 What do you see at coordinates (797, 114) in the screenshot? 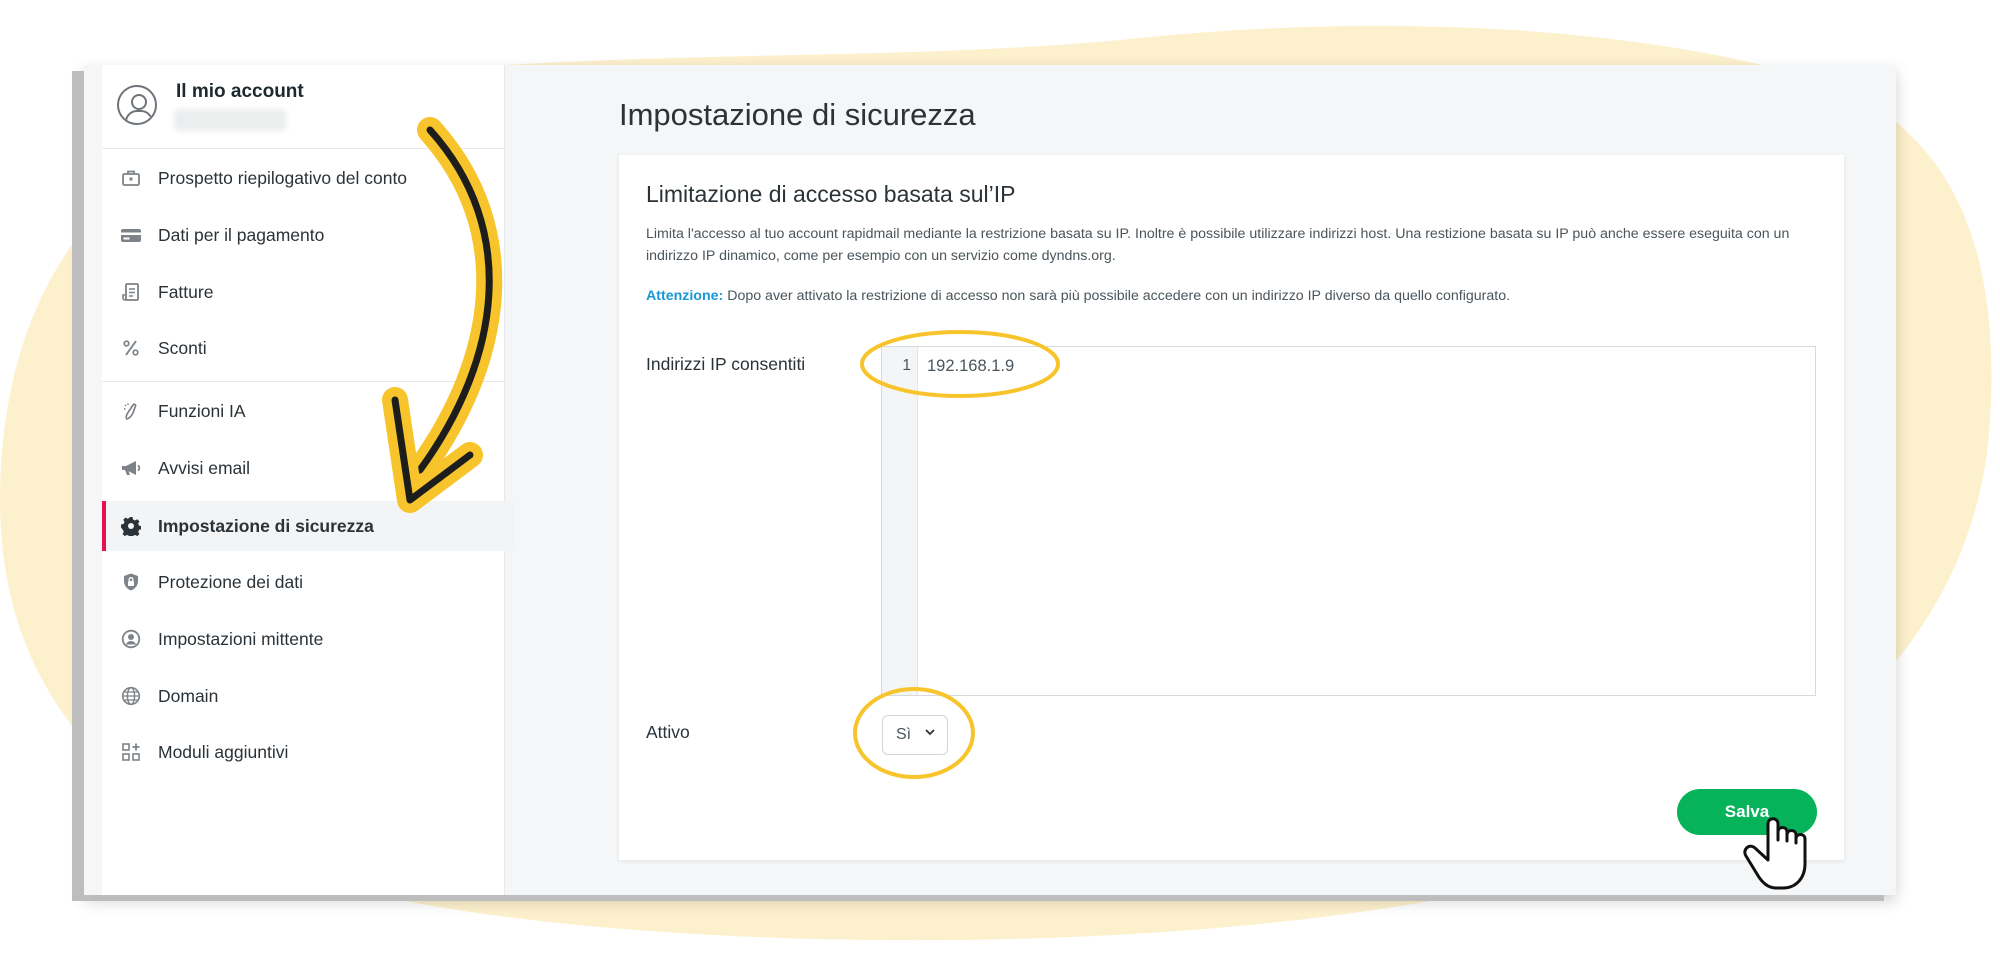
I see `page-title: Impostazione di sicurezza` at bounding box center [797, 114].